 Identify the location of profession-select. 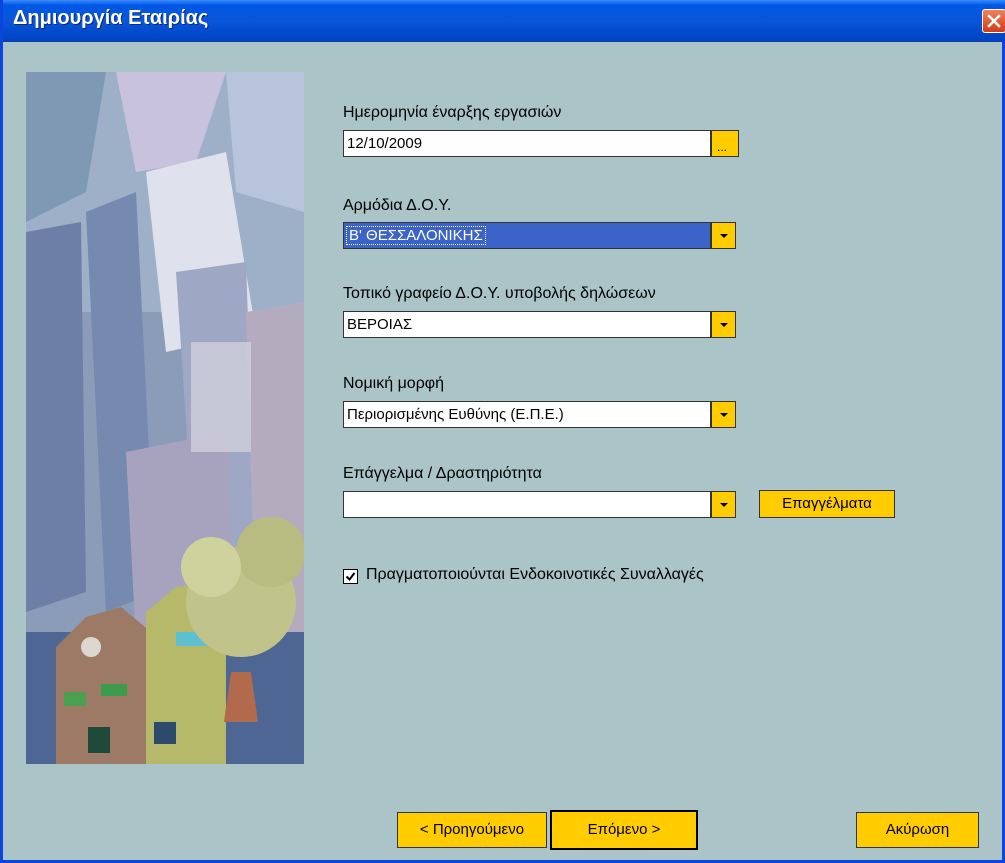
(527, 504).